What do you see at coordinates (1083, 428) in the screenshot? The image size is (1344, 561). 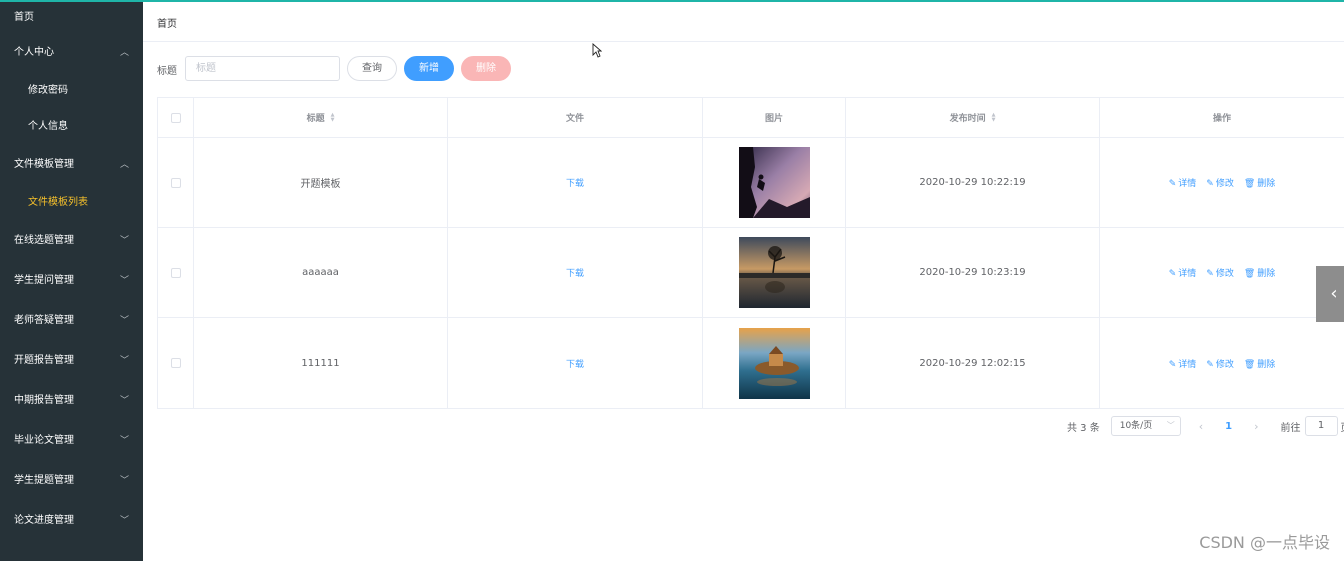 I see `pagination-total: 共 3 条` at bounding box center [1083, 428].